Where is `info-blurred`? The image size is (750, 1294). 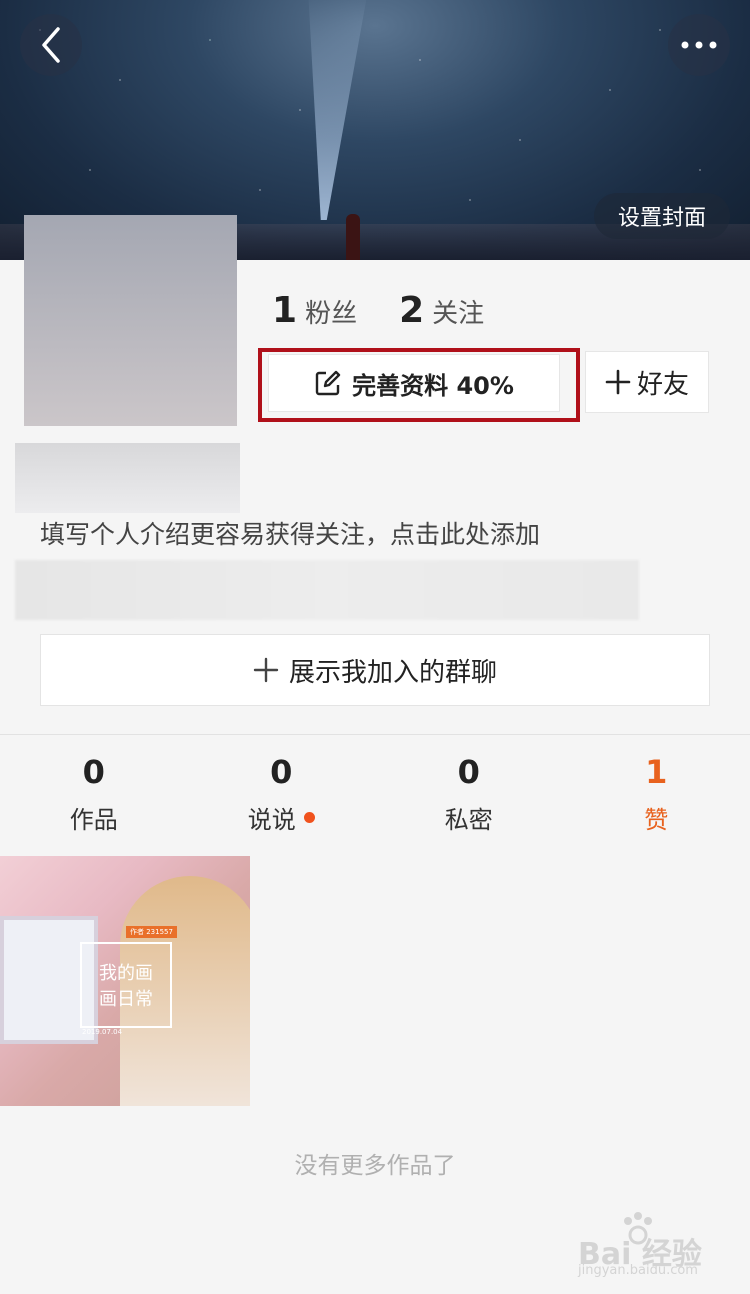
info-blurred is located at coordinates (327, 590).